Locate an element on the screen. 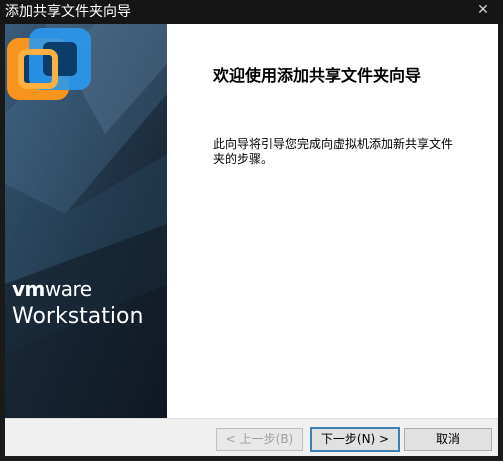 The width and height of the screenshot is (503, 461). vmware-brand-text: vmware is located at coordinates (52, 289).